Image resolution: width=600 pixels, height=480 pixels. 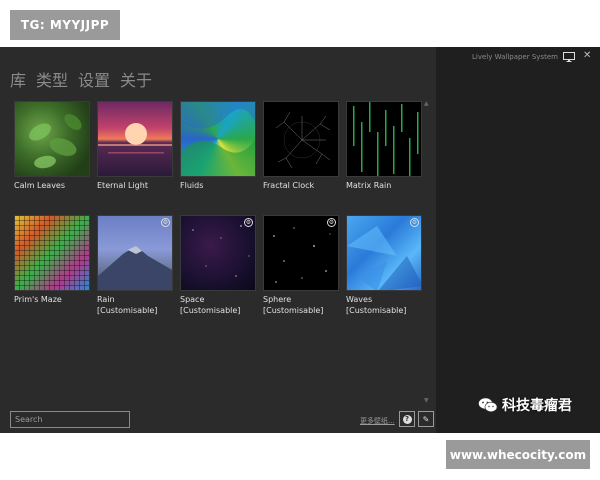 What do you see at coordinates (384, 258) in the screenshot?
I see `polygon-art` at bounding box center [384, 258].